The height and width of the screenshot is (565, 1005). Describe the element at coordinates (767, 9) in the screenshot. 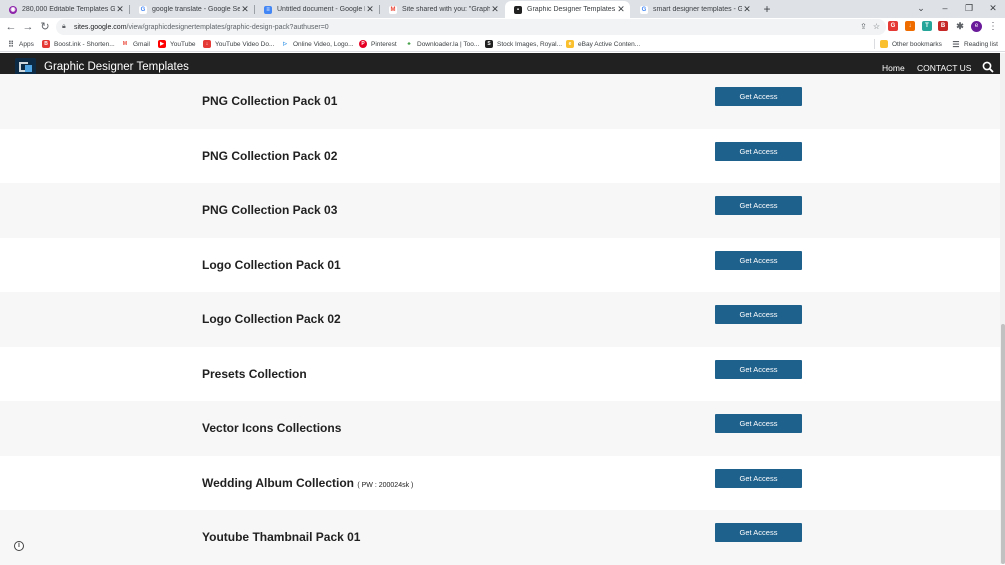

I see `new-tab-icon: +` at that location.